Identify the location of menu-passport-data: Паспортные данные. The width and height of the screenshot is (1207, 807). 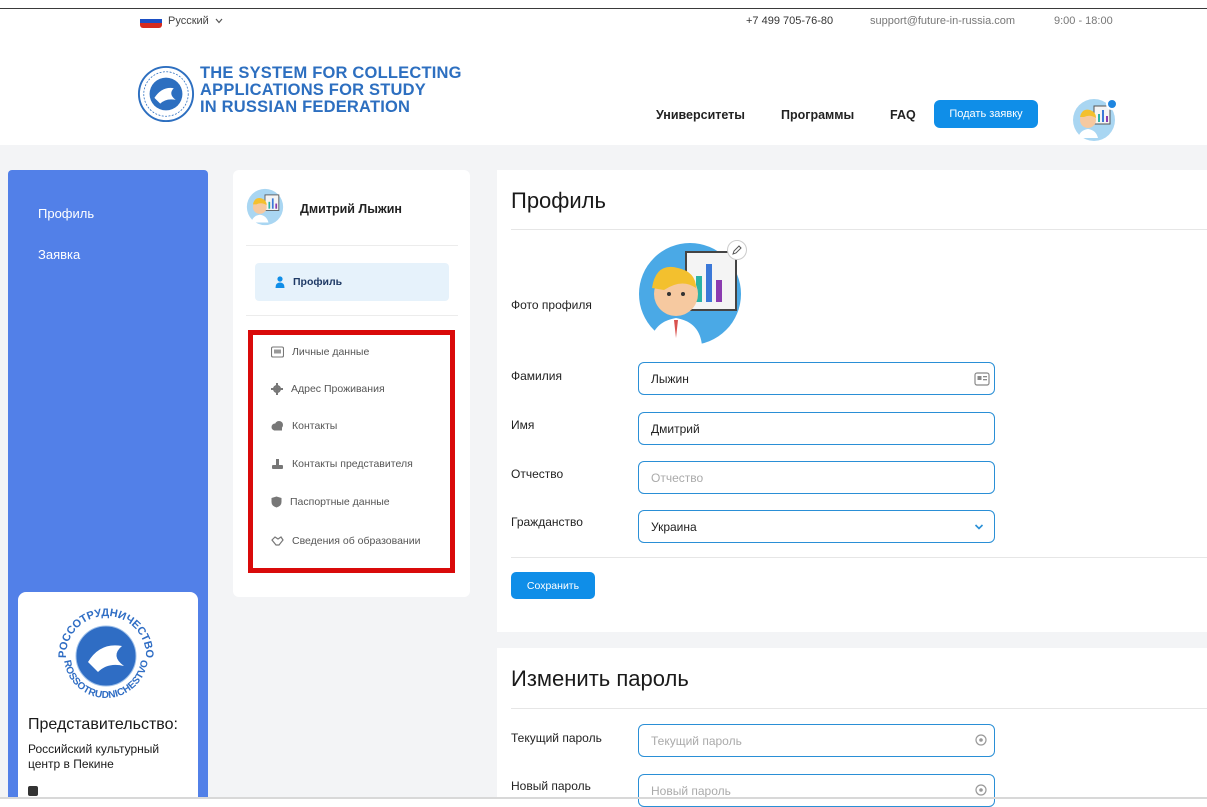
(330, 502).